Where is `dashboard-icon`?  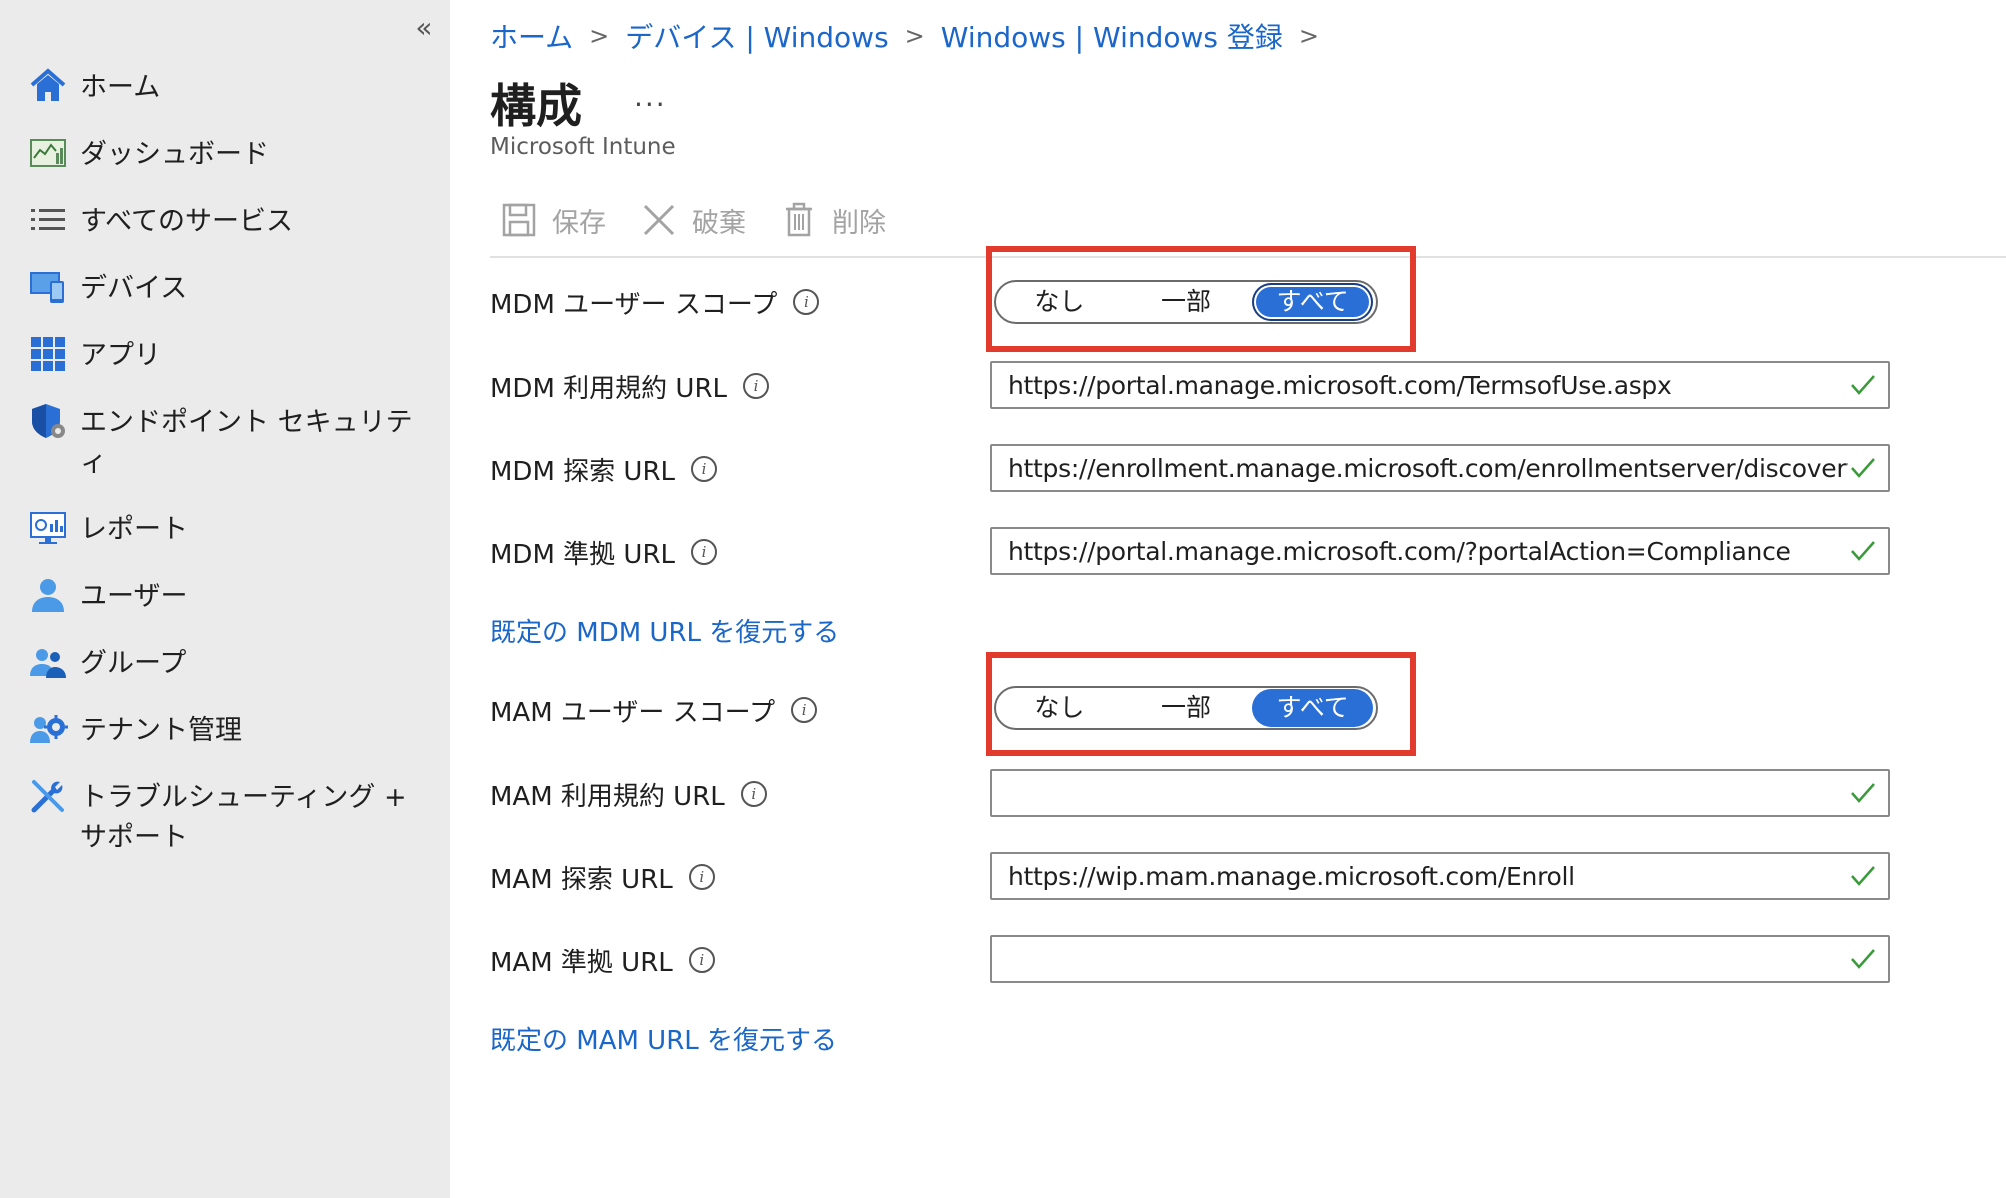
dashboard-icon is located at coordinates (48, 153).